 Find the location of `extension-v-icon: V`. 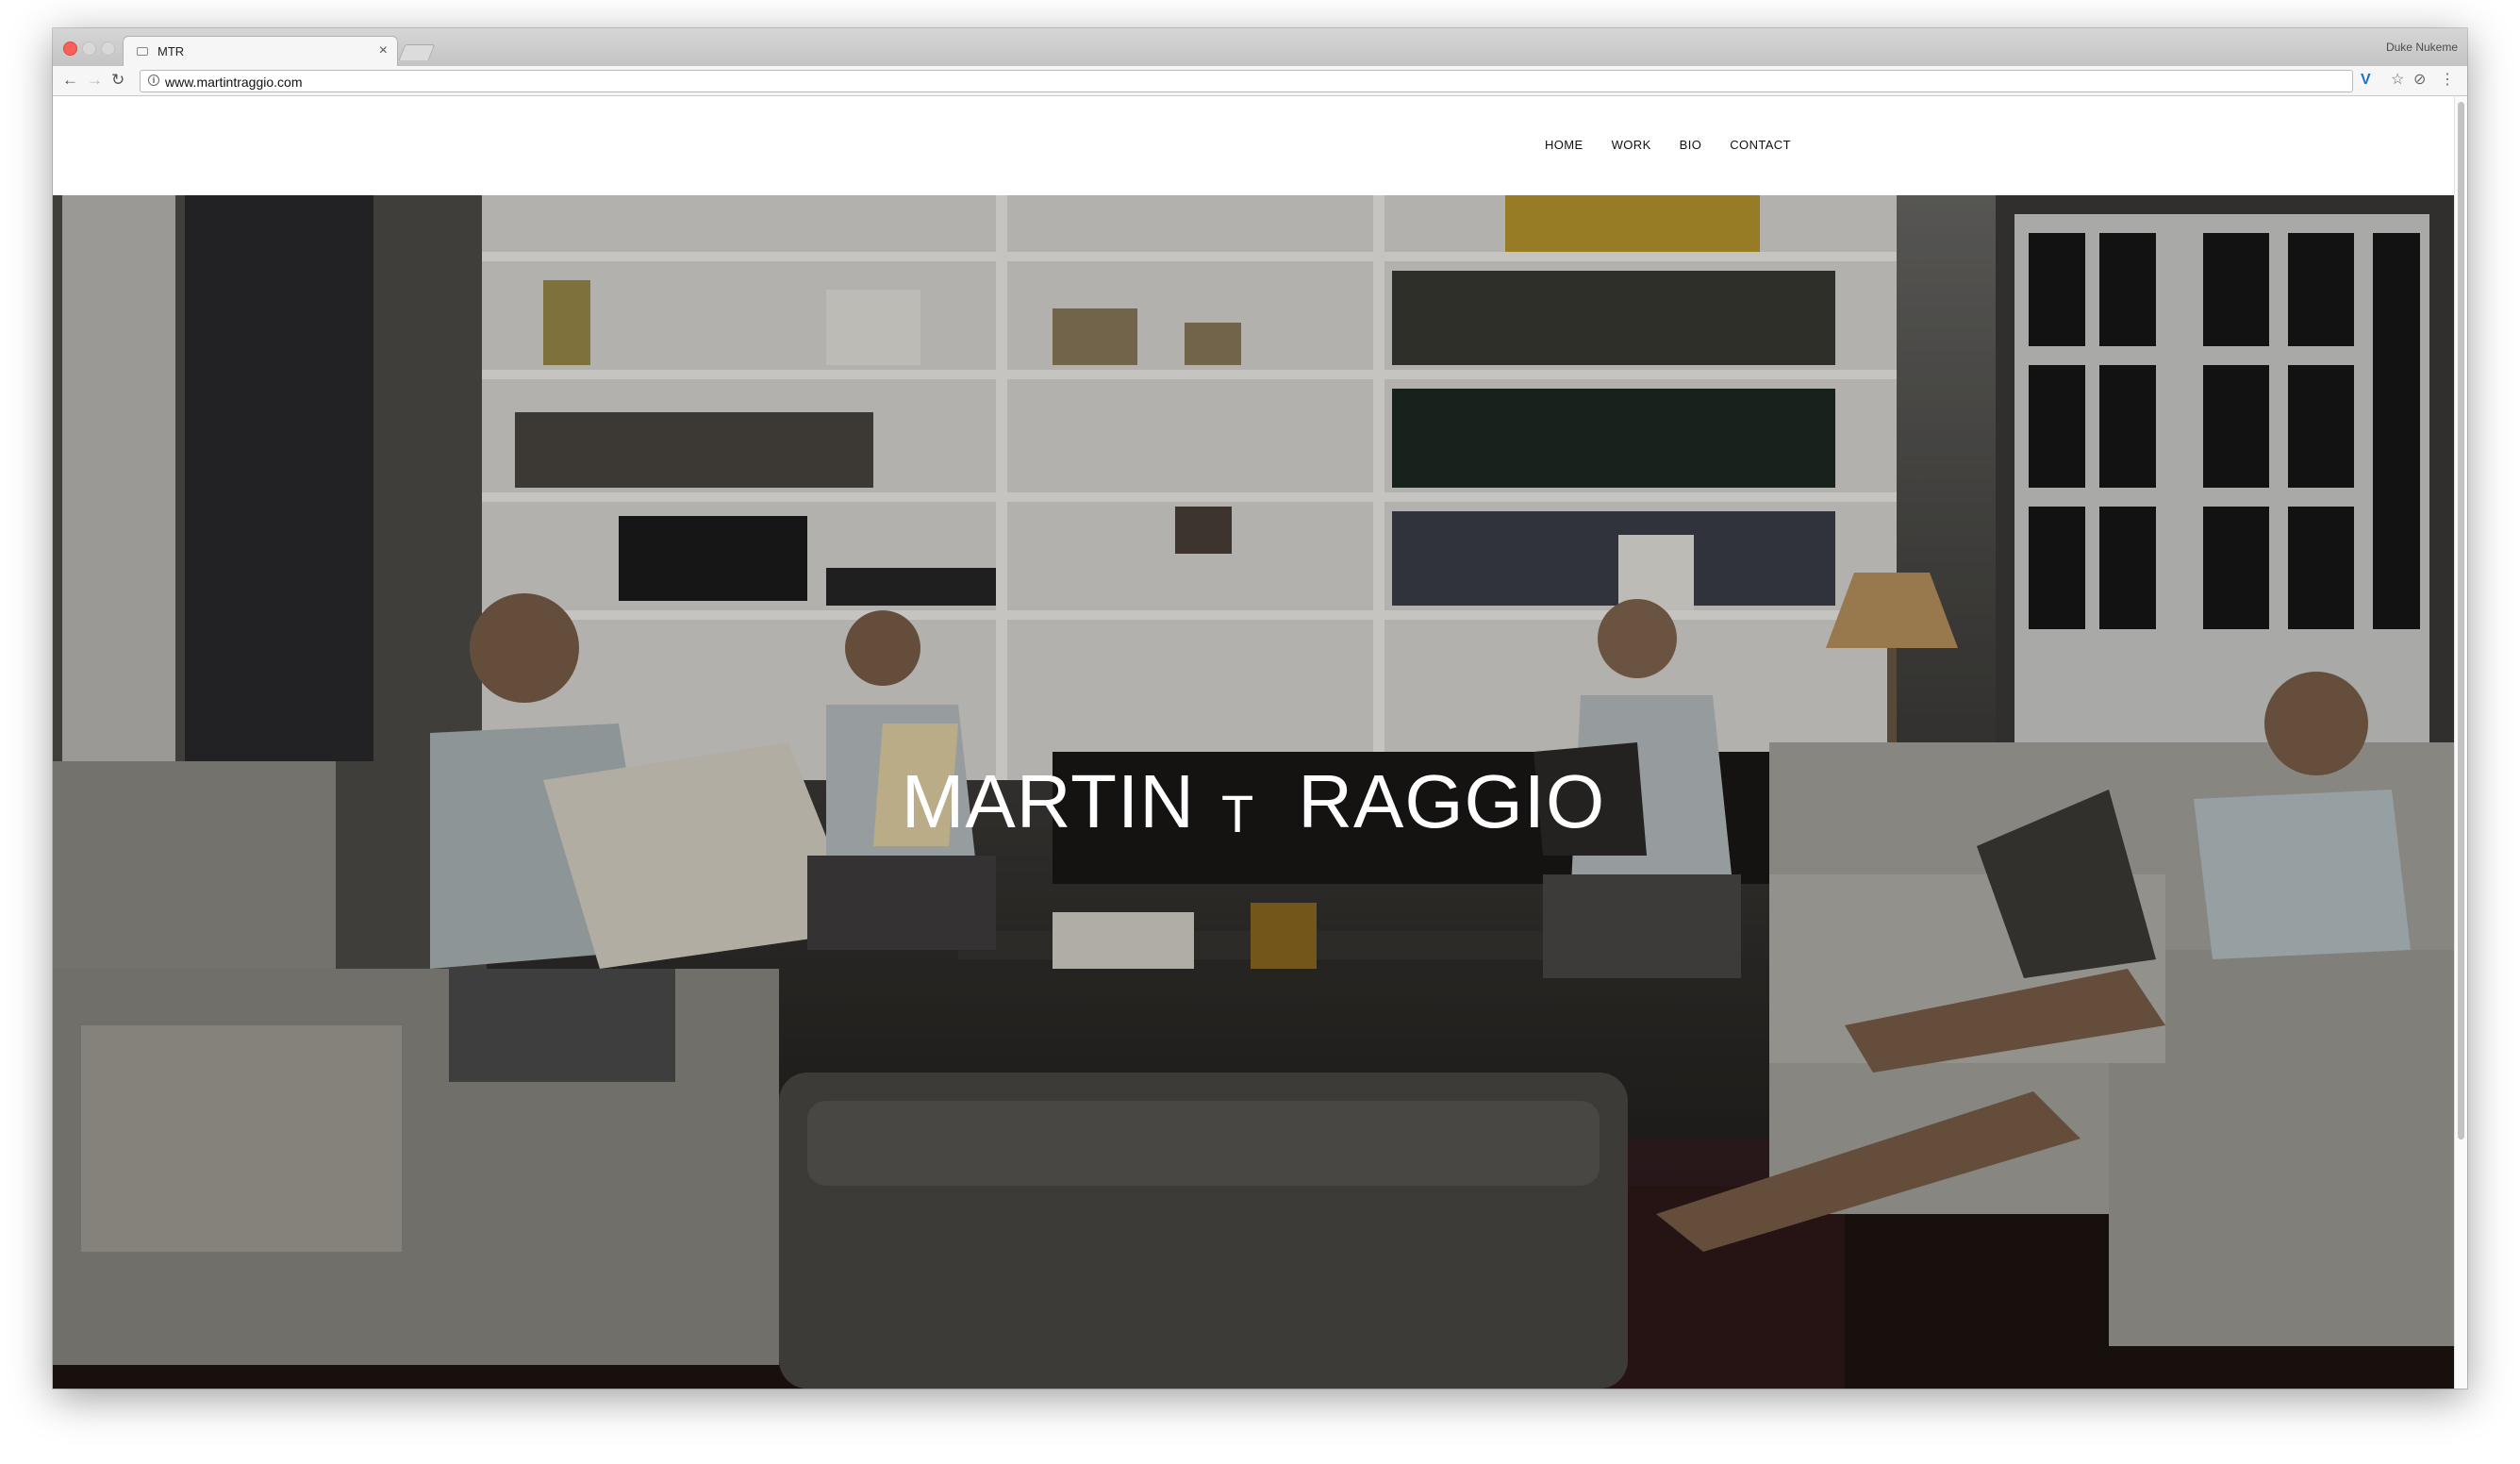

extension-v-icon: V is located at coordinates (2366, 80).